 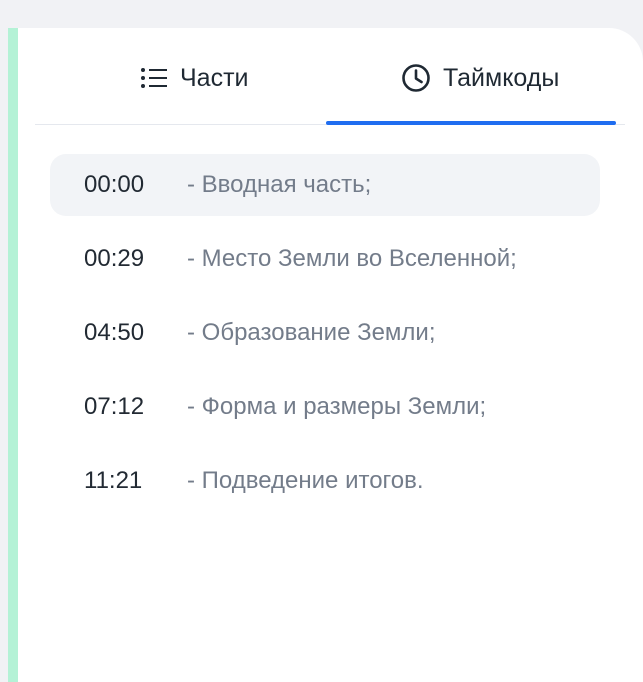 I want to click on tab-parts: Части, so click(x=194, y=78).